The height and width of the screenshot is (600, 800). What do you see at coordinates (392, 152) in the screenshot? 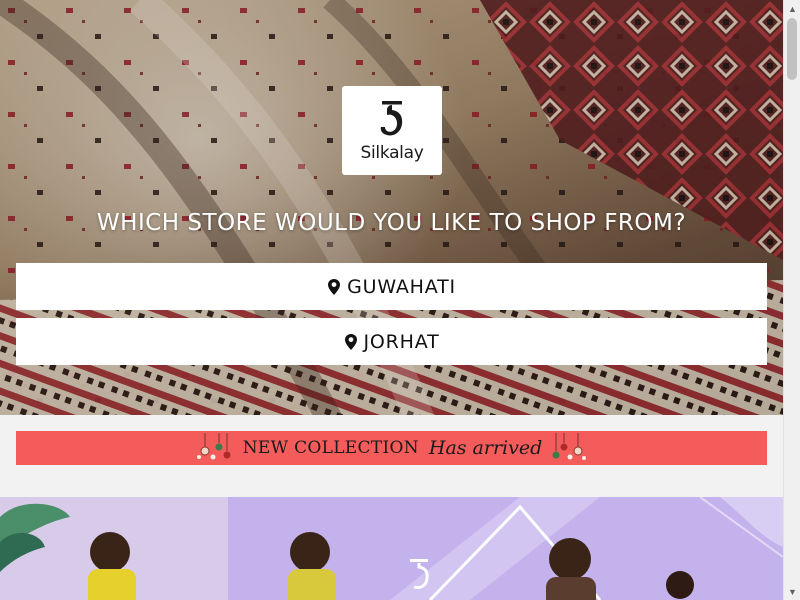
I see `brand-name: Silkalay` at bounding box center [392, 152].